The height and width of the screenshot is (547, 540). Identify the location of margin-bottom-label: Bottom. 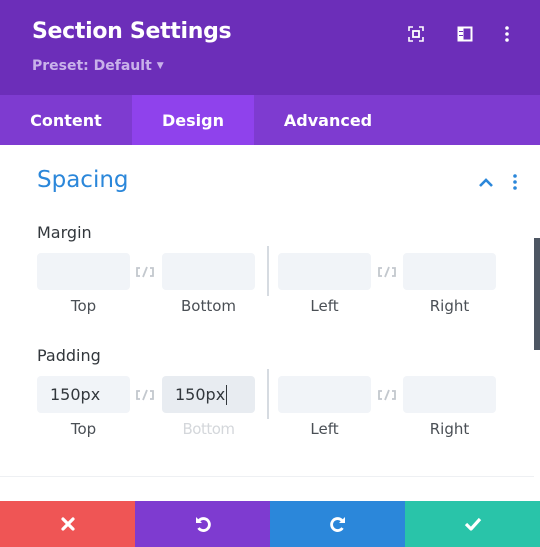
(208, 306).